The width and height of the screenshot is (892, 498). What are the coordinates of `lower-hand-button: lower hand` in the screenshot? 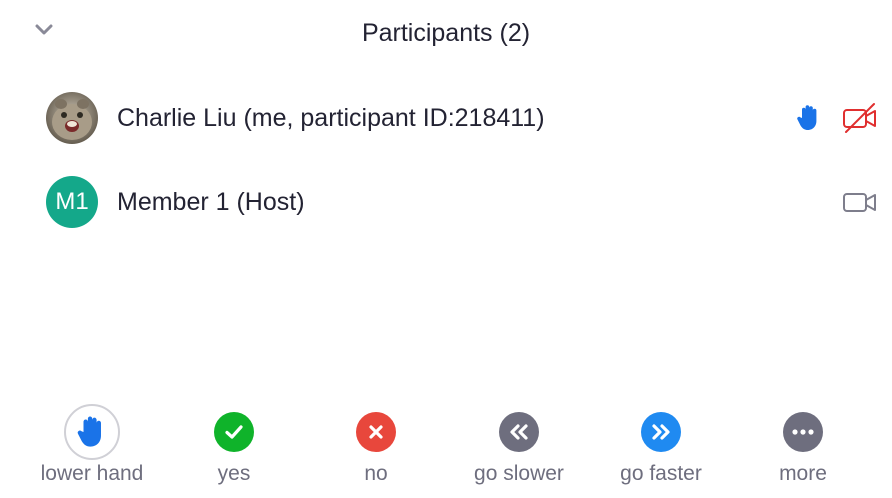 It's located at (92, 444).